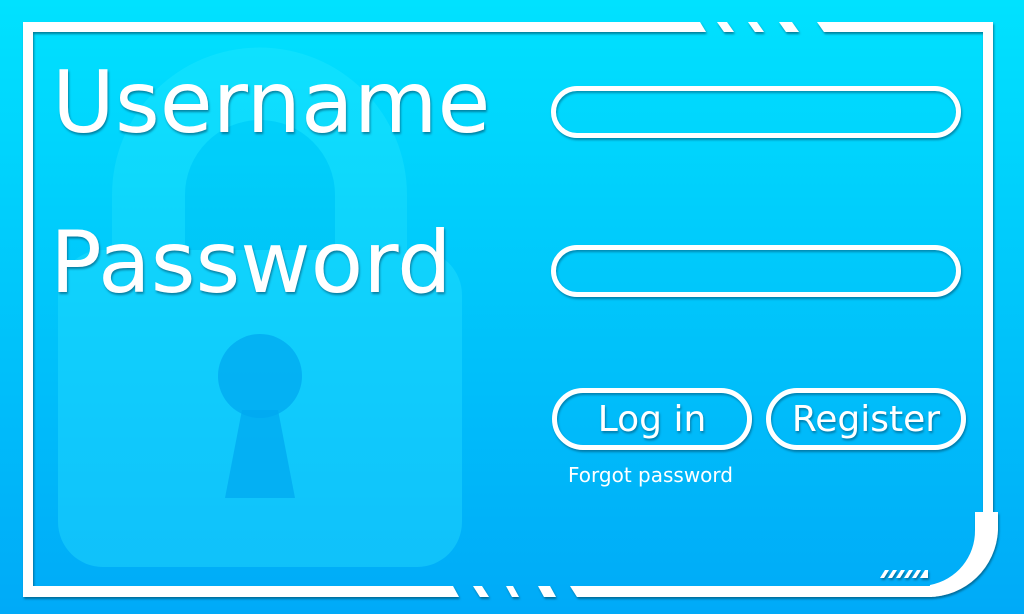 The image size is (1024, 614). I want to click on username-label: Username, so click(271, 103).